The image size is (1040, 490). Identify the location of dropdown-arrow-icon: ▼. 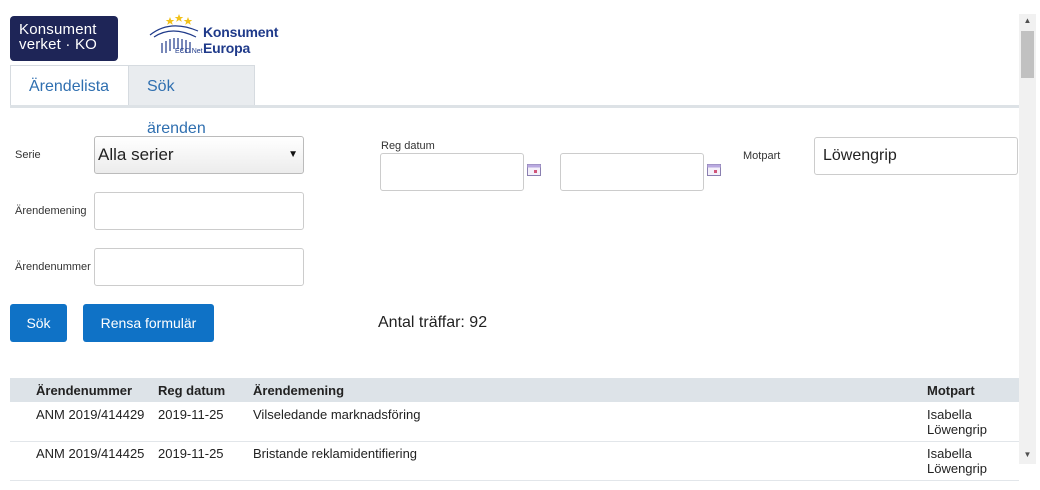
(293, 154).